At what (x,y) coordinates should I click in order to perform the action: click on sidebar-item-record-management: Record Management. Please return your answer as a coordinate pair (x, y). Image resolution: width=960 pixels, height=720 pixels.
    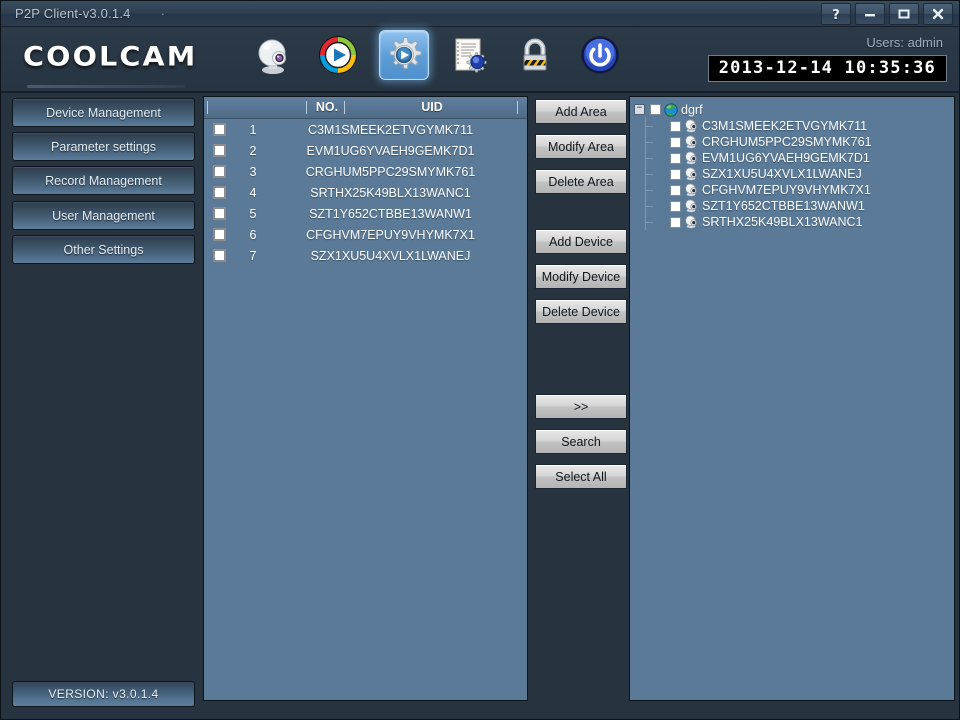
    Looking at the image, I should click on (103, 180).